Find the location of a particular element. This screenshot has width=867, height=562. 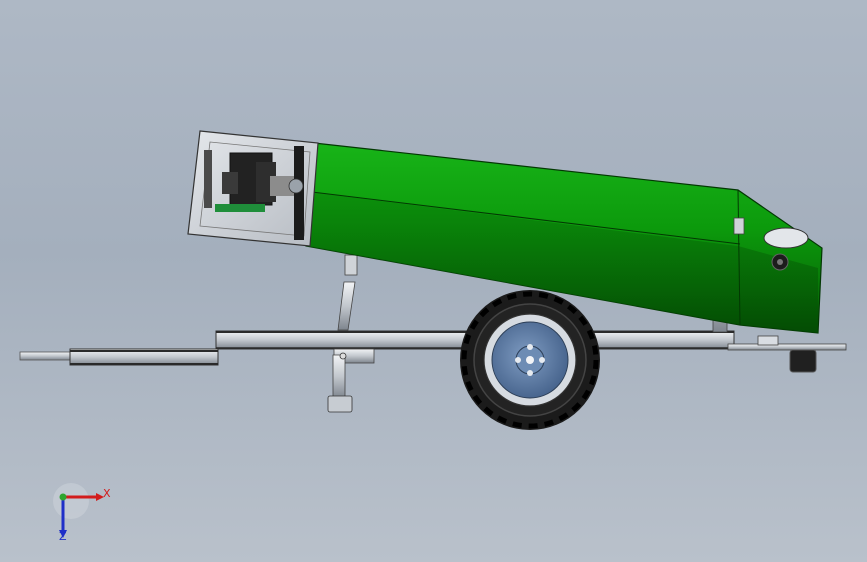

chassis-frame is located at coordinates (433, 348).